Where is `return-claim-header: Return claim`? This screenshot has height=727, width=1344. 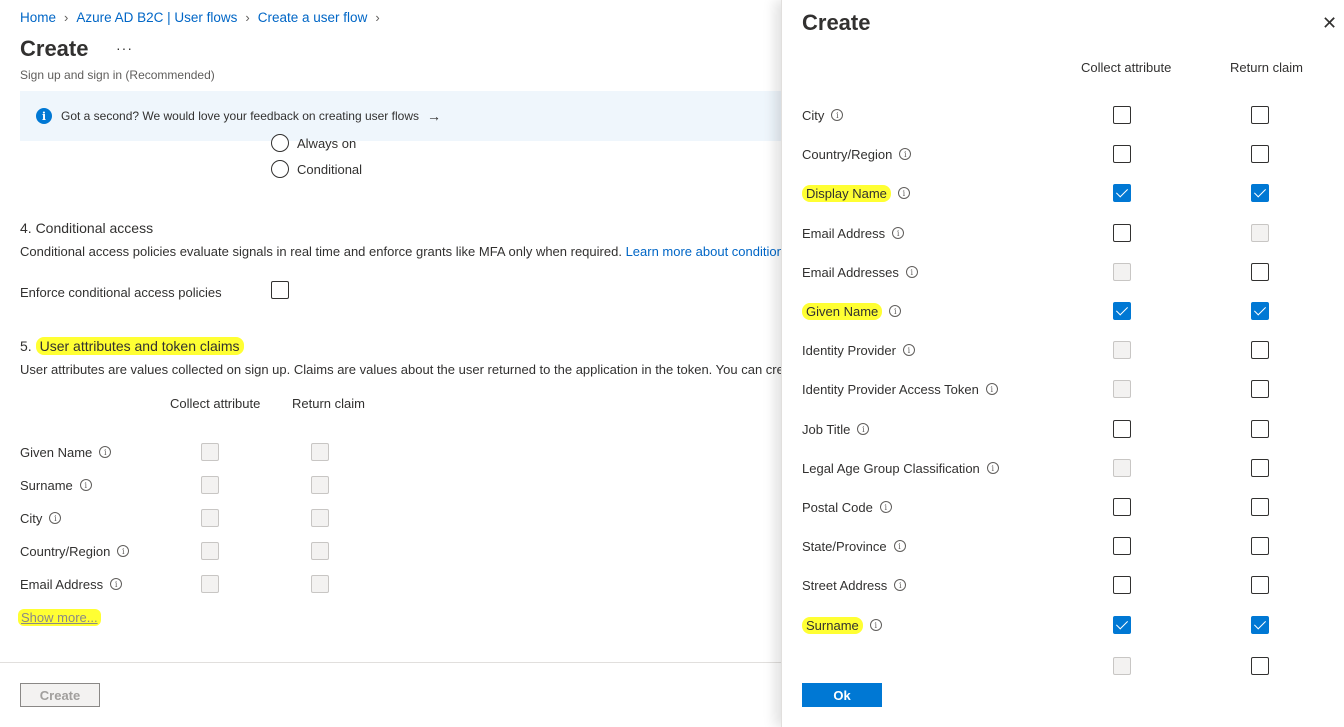 return-claim-header: Return claim is located at coordinates (328, 403).